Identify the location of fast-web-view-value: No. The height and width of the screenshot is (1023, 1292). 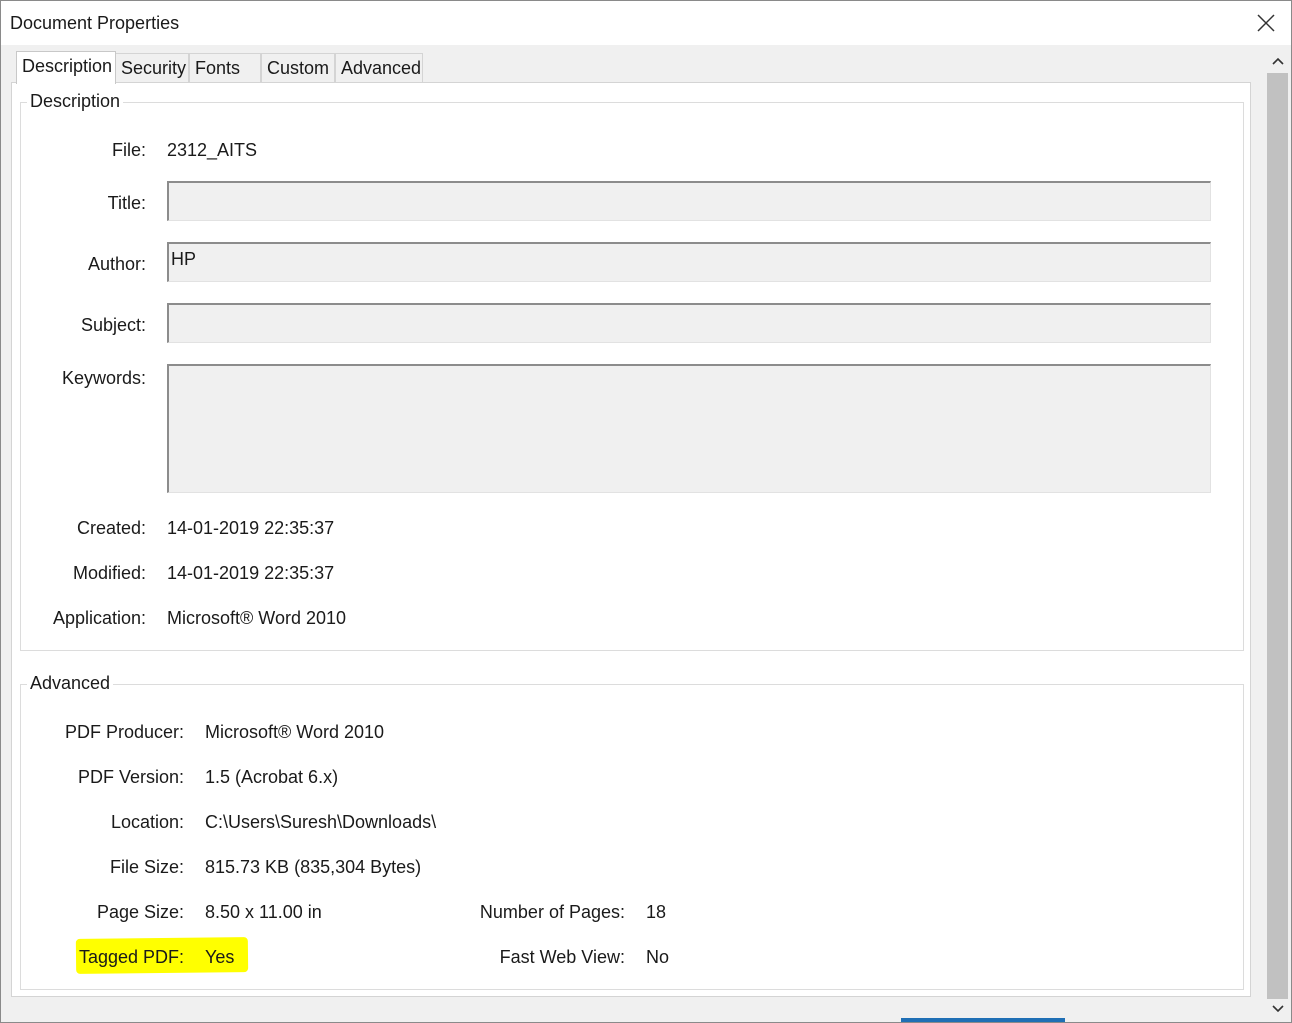
(658, 957).